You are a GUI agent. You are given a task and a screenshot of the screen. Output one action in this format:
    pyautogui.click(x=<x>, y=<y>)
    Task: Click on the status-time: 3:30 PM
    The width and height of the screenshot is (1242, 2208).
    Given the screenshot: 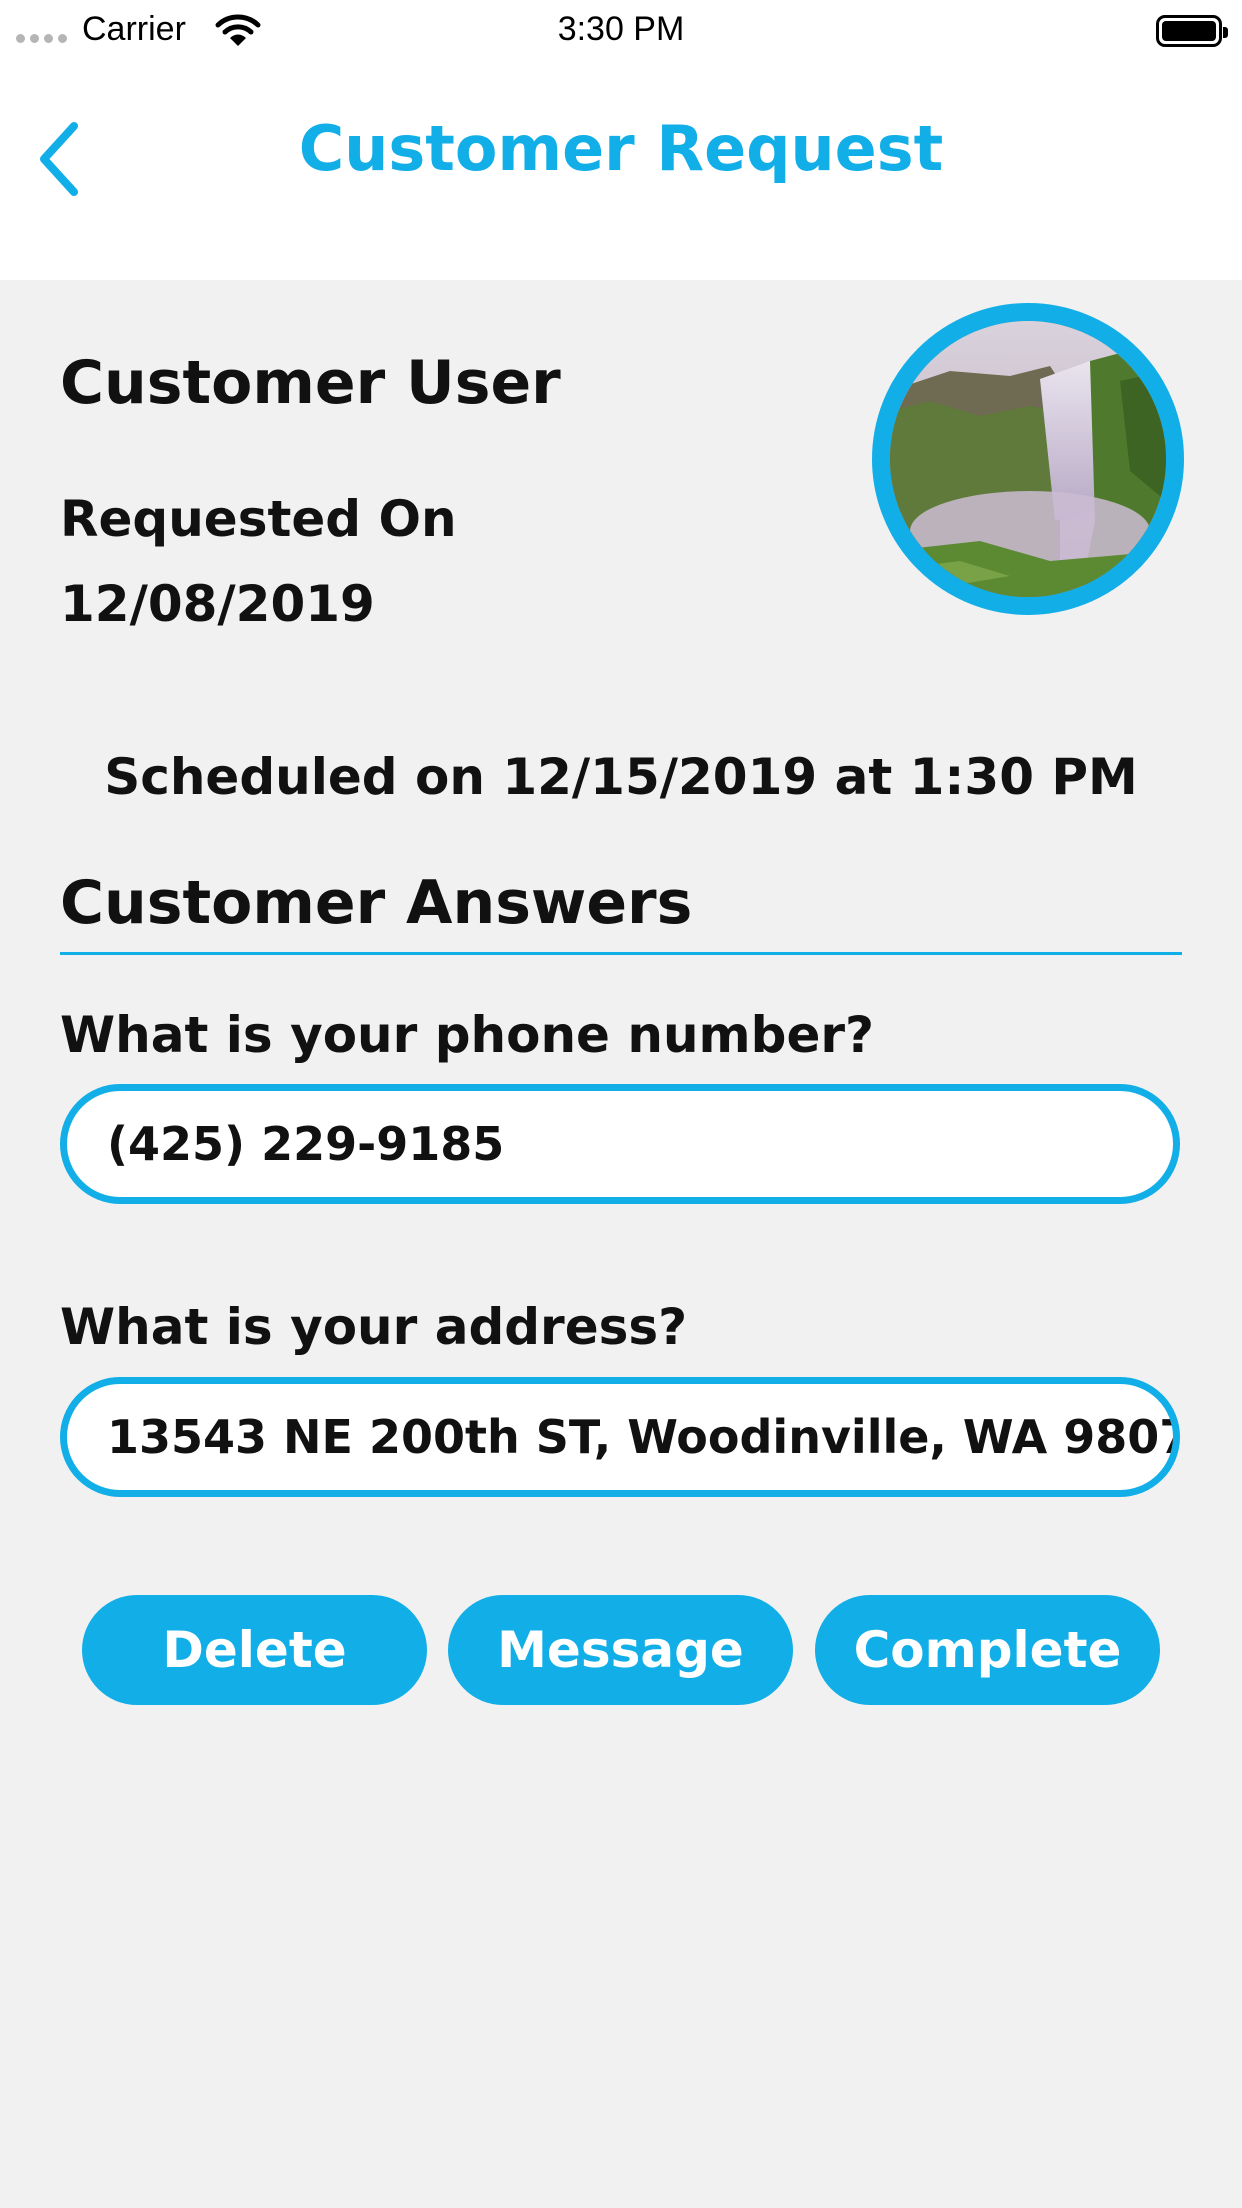 What is the action you would take?
    pyautogui.click(x=621, y=29)
    